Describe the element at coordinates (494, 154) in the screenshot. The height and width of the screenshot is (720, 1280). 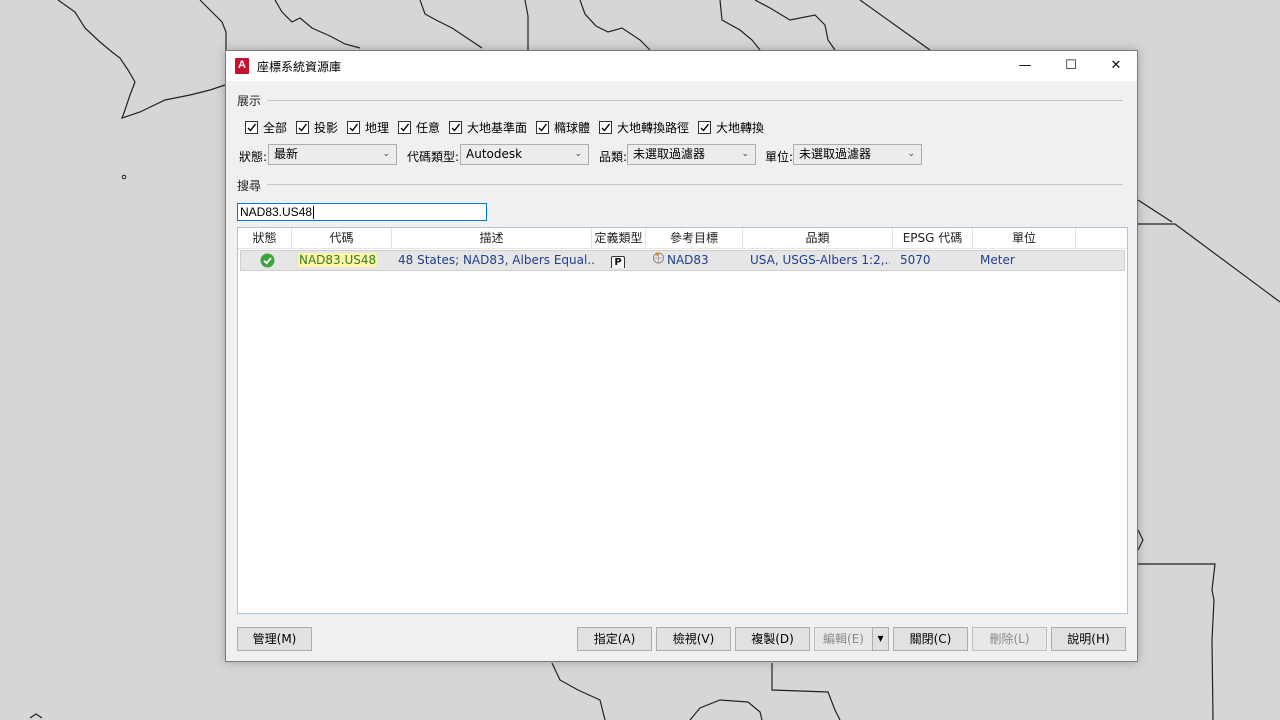
I see `code-type-filter-value: Autodesk` at that location.